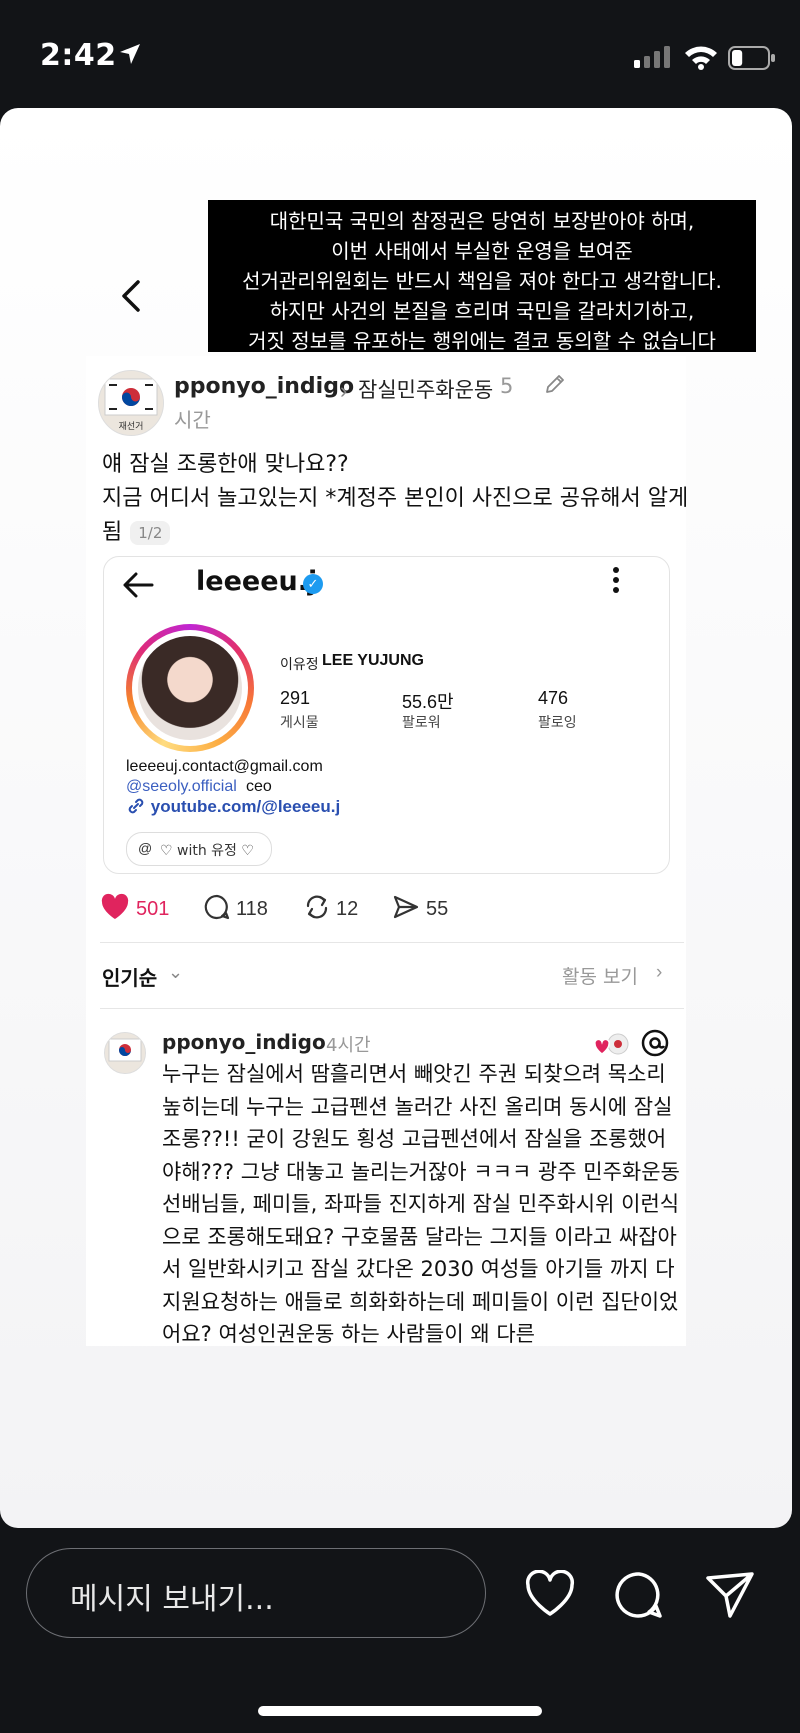  Describe the element at coordinates (245, 806) in the screenshot. I see `profile-link-text: youtube.com/@leeeeu.j` at that location.